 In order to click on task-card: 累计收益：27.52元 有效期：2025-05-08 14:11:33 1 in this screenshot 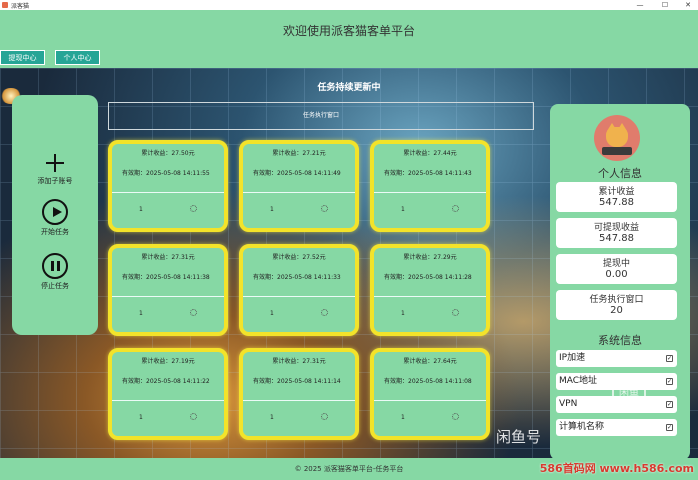, I will do `click(299, 290)`.